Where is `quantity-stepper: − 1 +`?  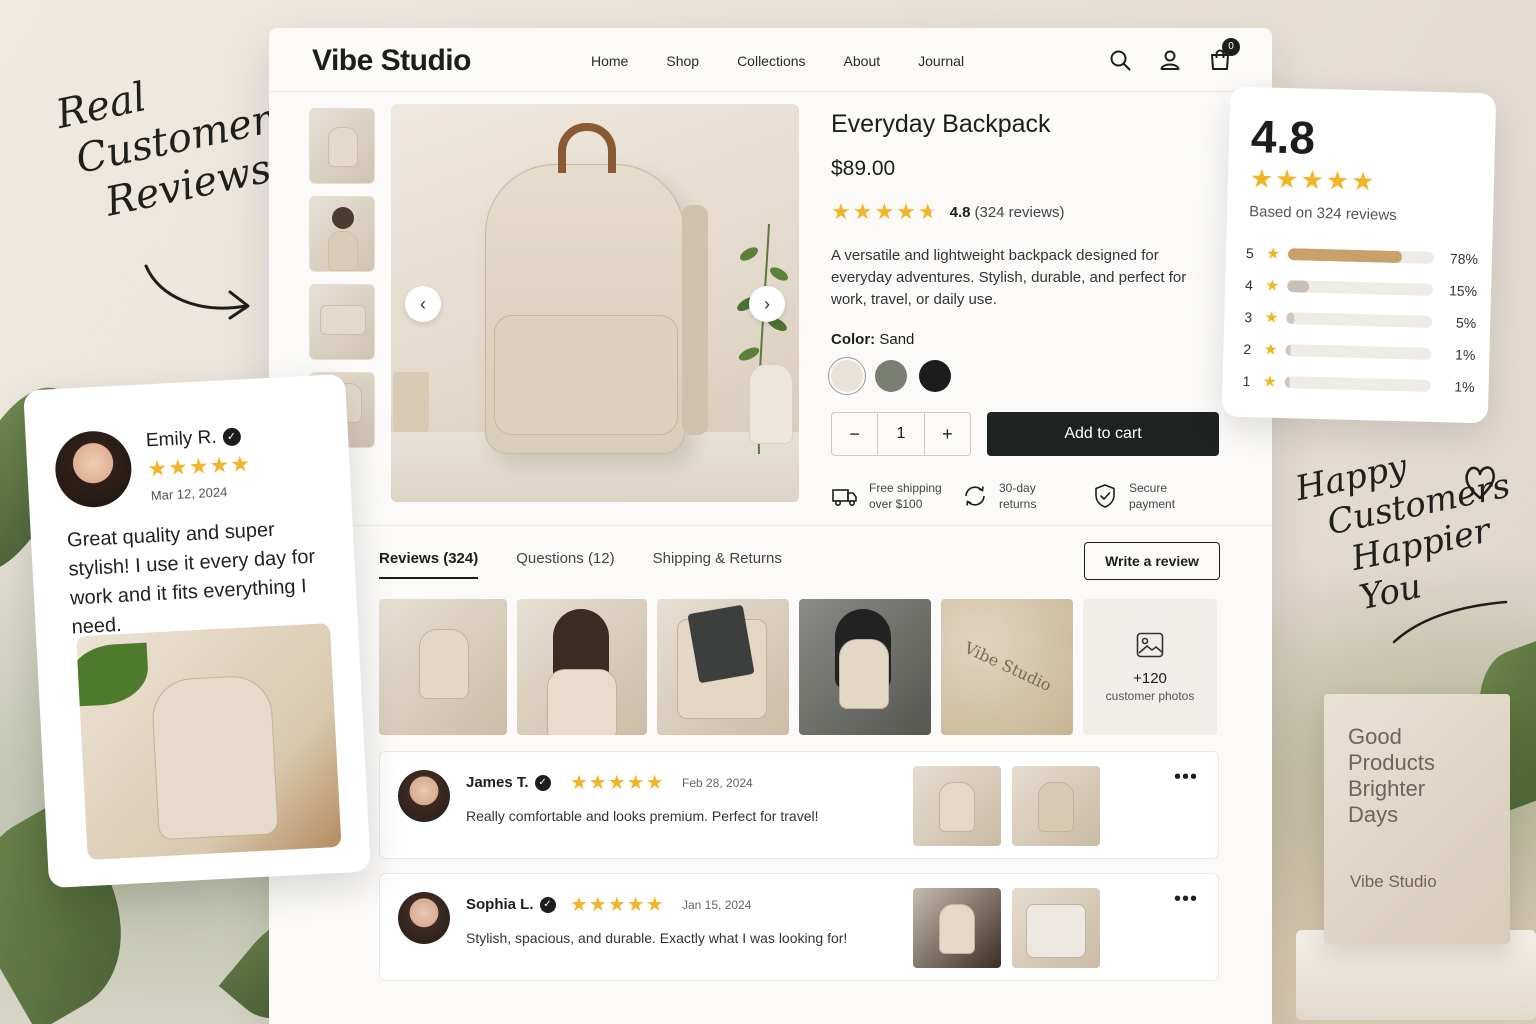 quantity-stepper: − 1 + is located at coordinates (901, 434).